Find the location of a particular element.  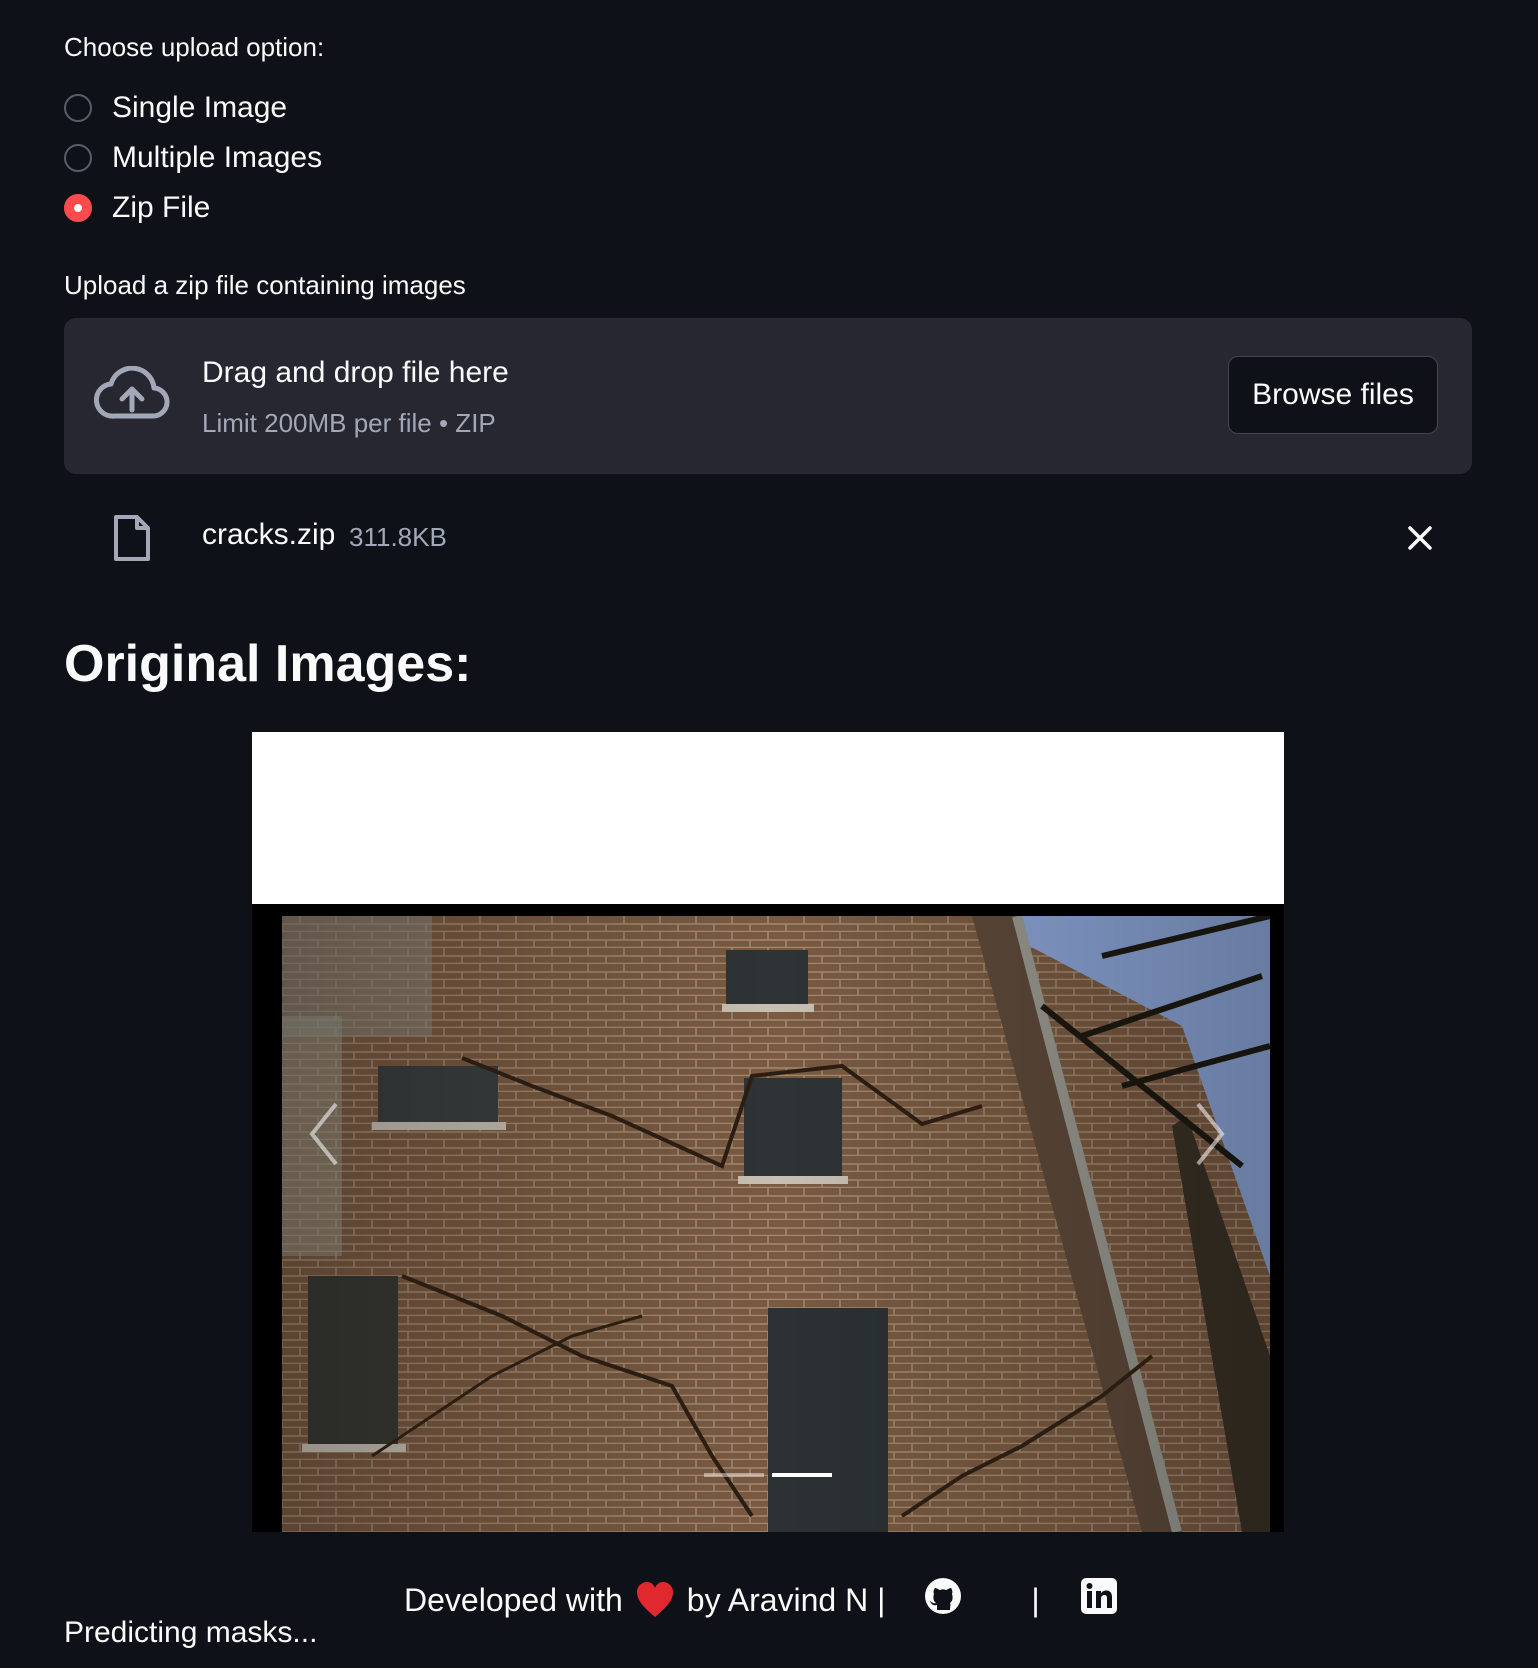

github-icon is located at coordinates (943, 1600).